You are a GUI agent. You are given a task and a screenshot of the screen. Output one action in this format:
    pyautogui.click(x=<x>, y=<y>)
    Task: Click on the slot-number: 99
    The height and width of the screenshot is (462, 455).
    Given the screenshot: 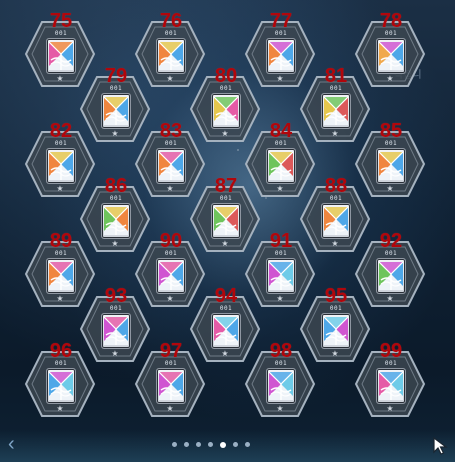 What is the action you would take?
    pyautogui.click(x=391, y=351)
    